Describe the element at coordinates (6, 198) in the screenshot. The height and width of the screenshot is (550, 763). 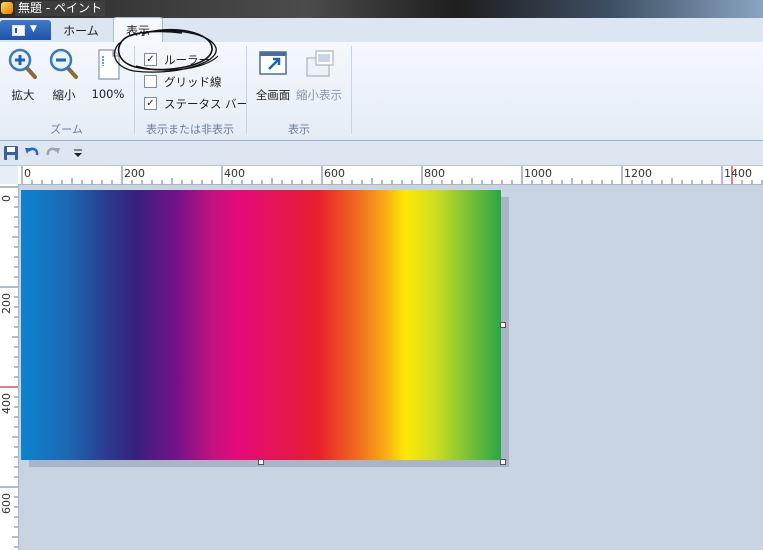
I see `vruler-label: 0` at that location.